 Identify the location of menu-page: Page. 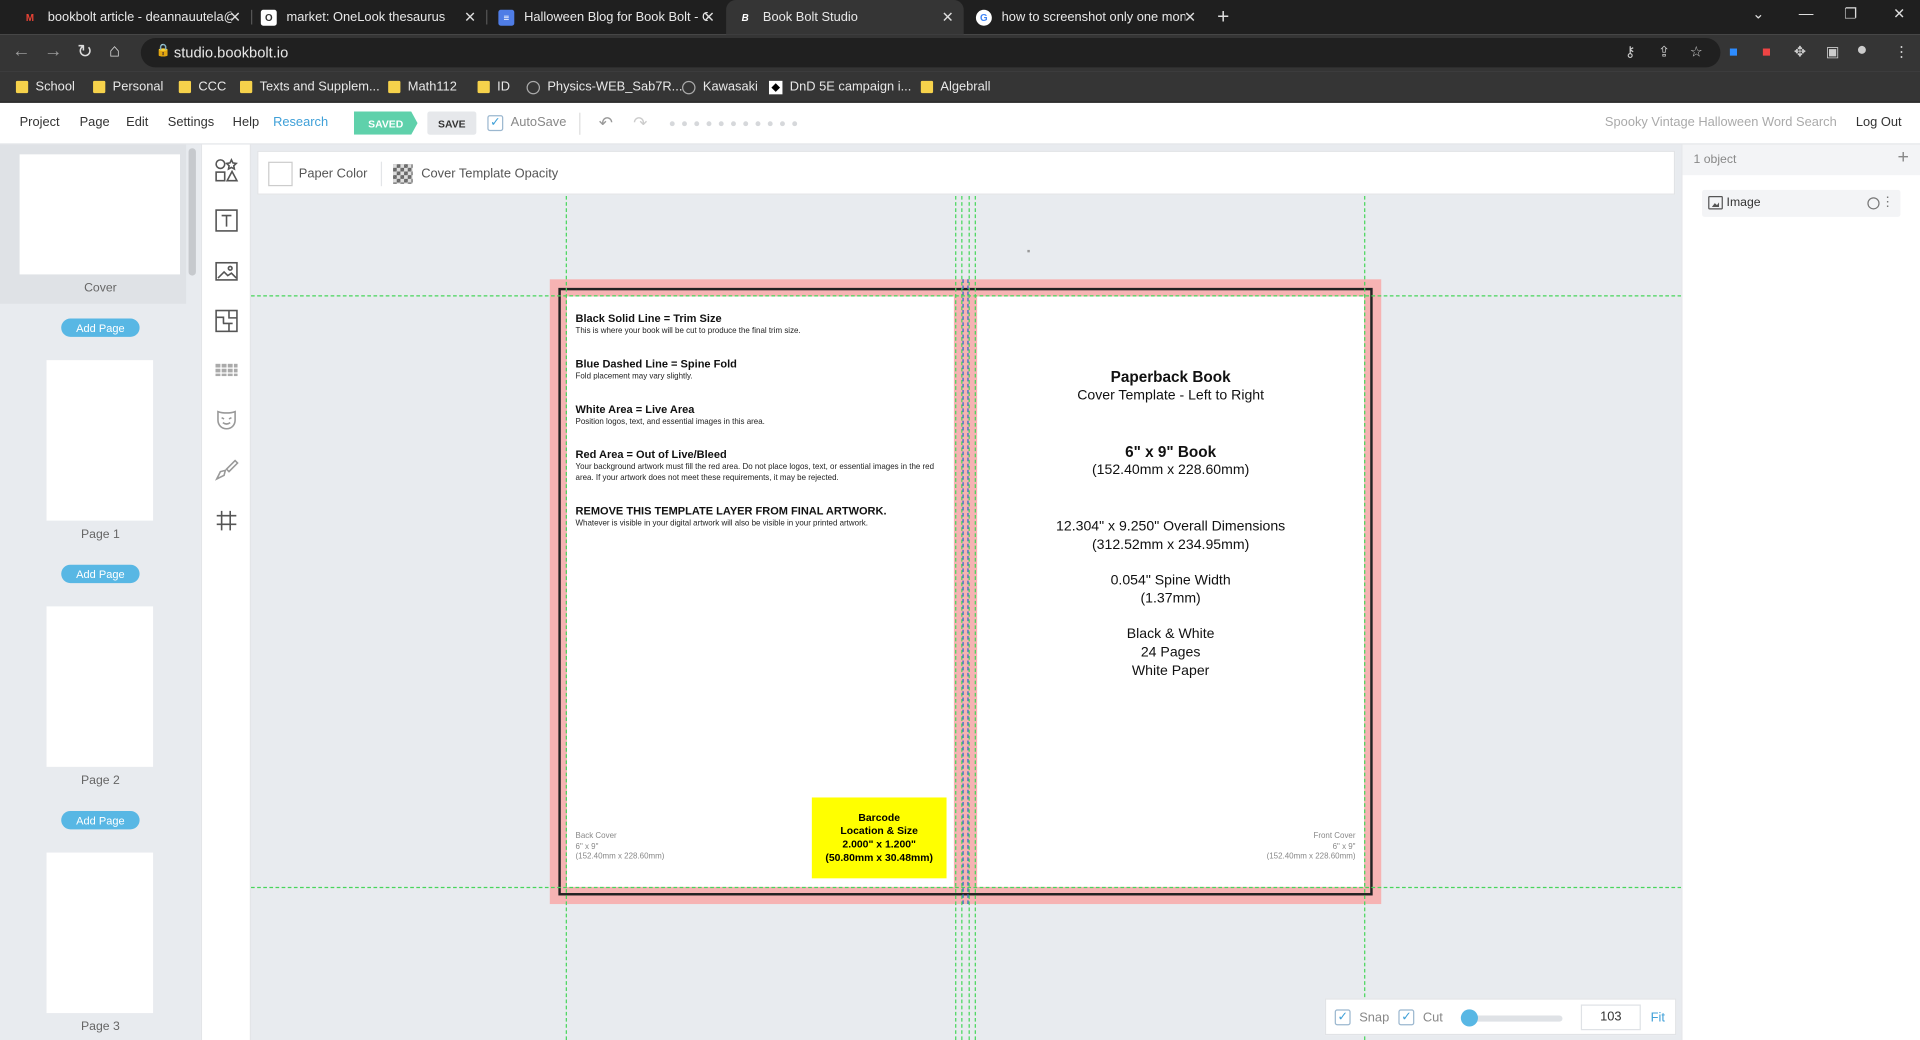
(95, 122).